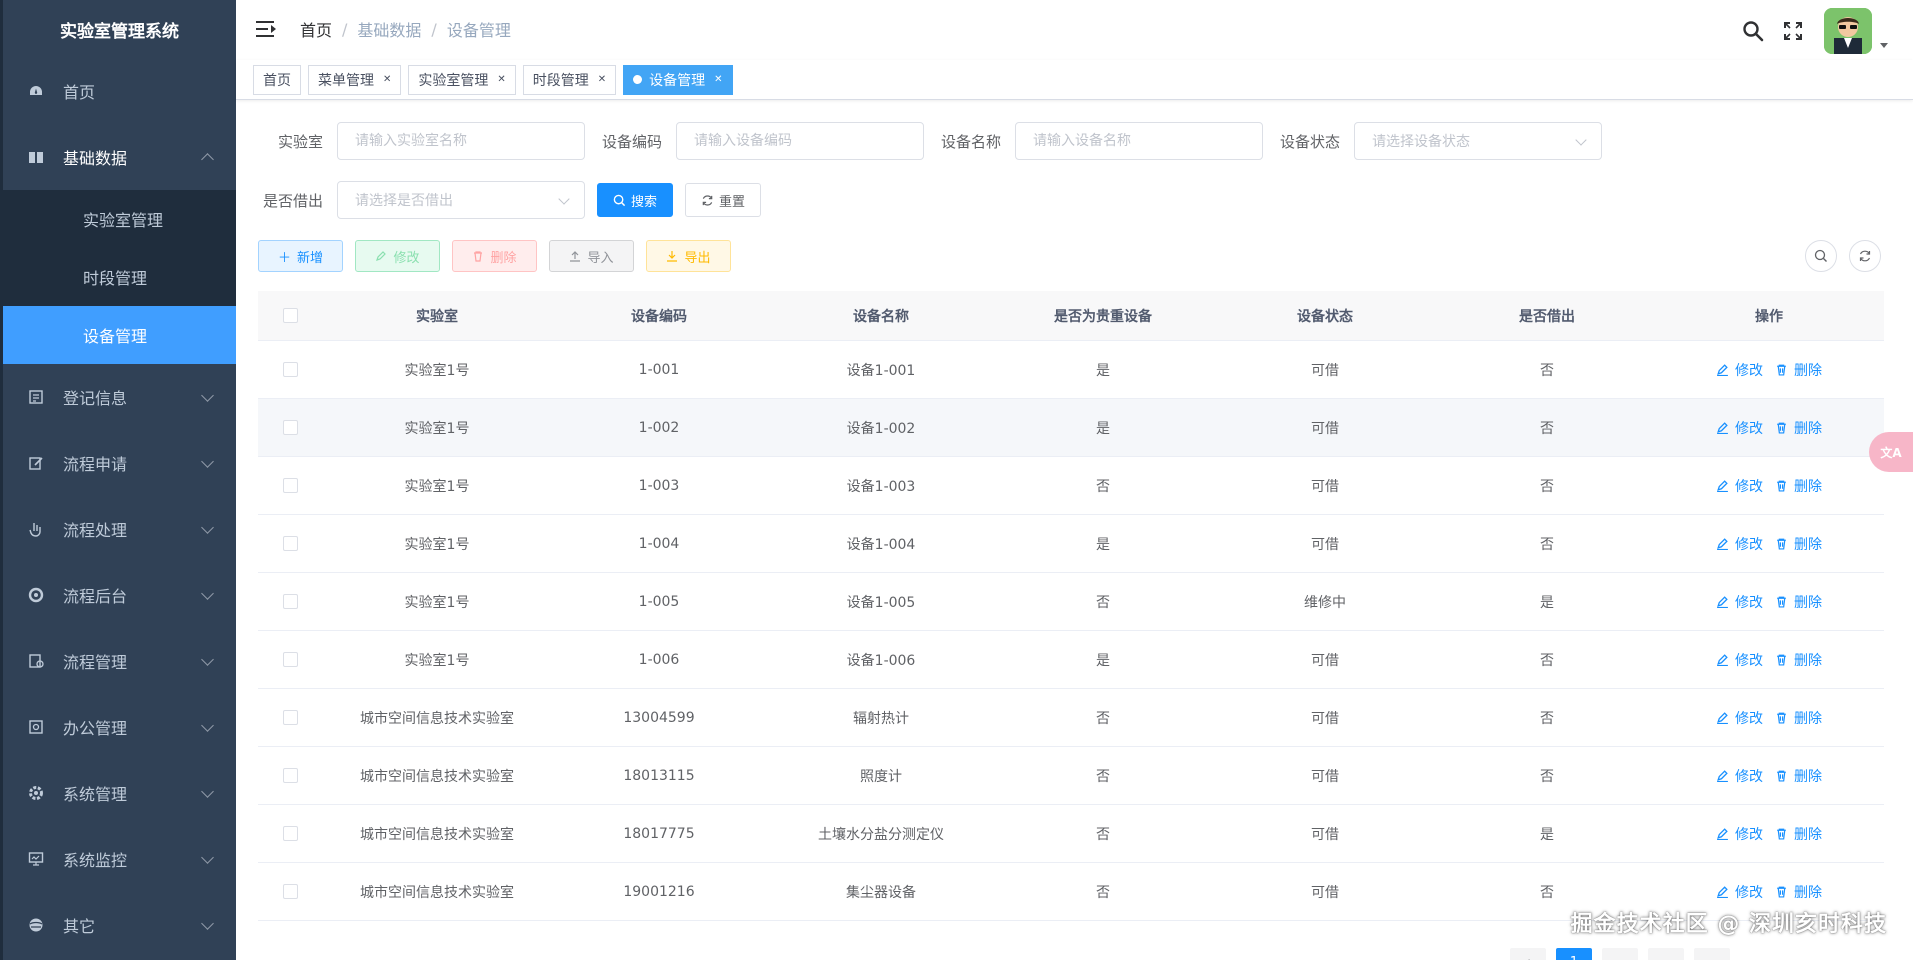  What do you see at coordinates (1071, 834) in the screenshot?
I see `table-row: 城市空间信息技术实验室 18017775 土壤水分盐分测定仪 否 可借 是 修改 删除` at bounding box center [1071, 834].